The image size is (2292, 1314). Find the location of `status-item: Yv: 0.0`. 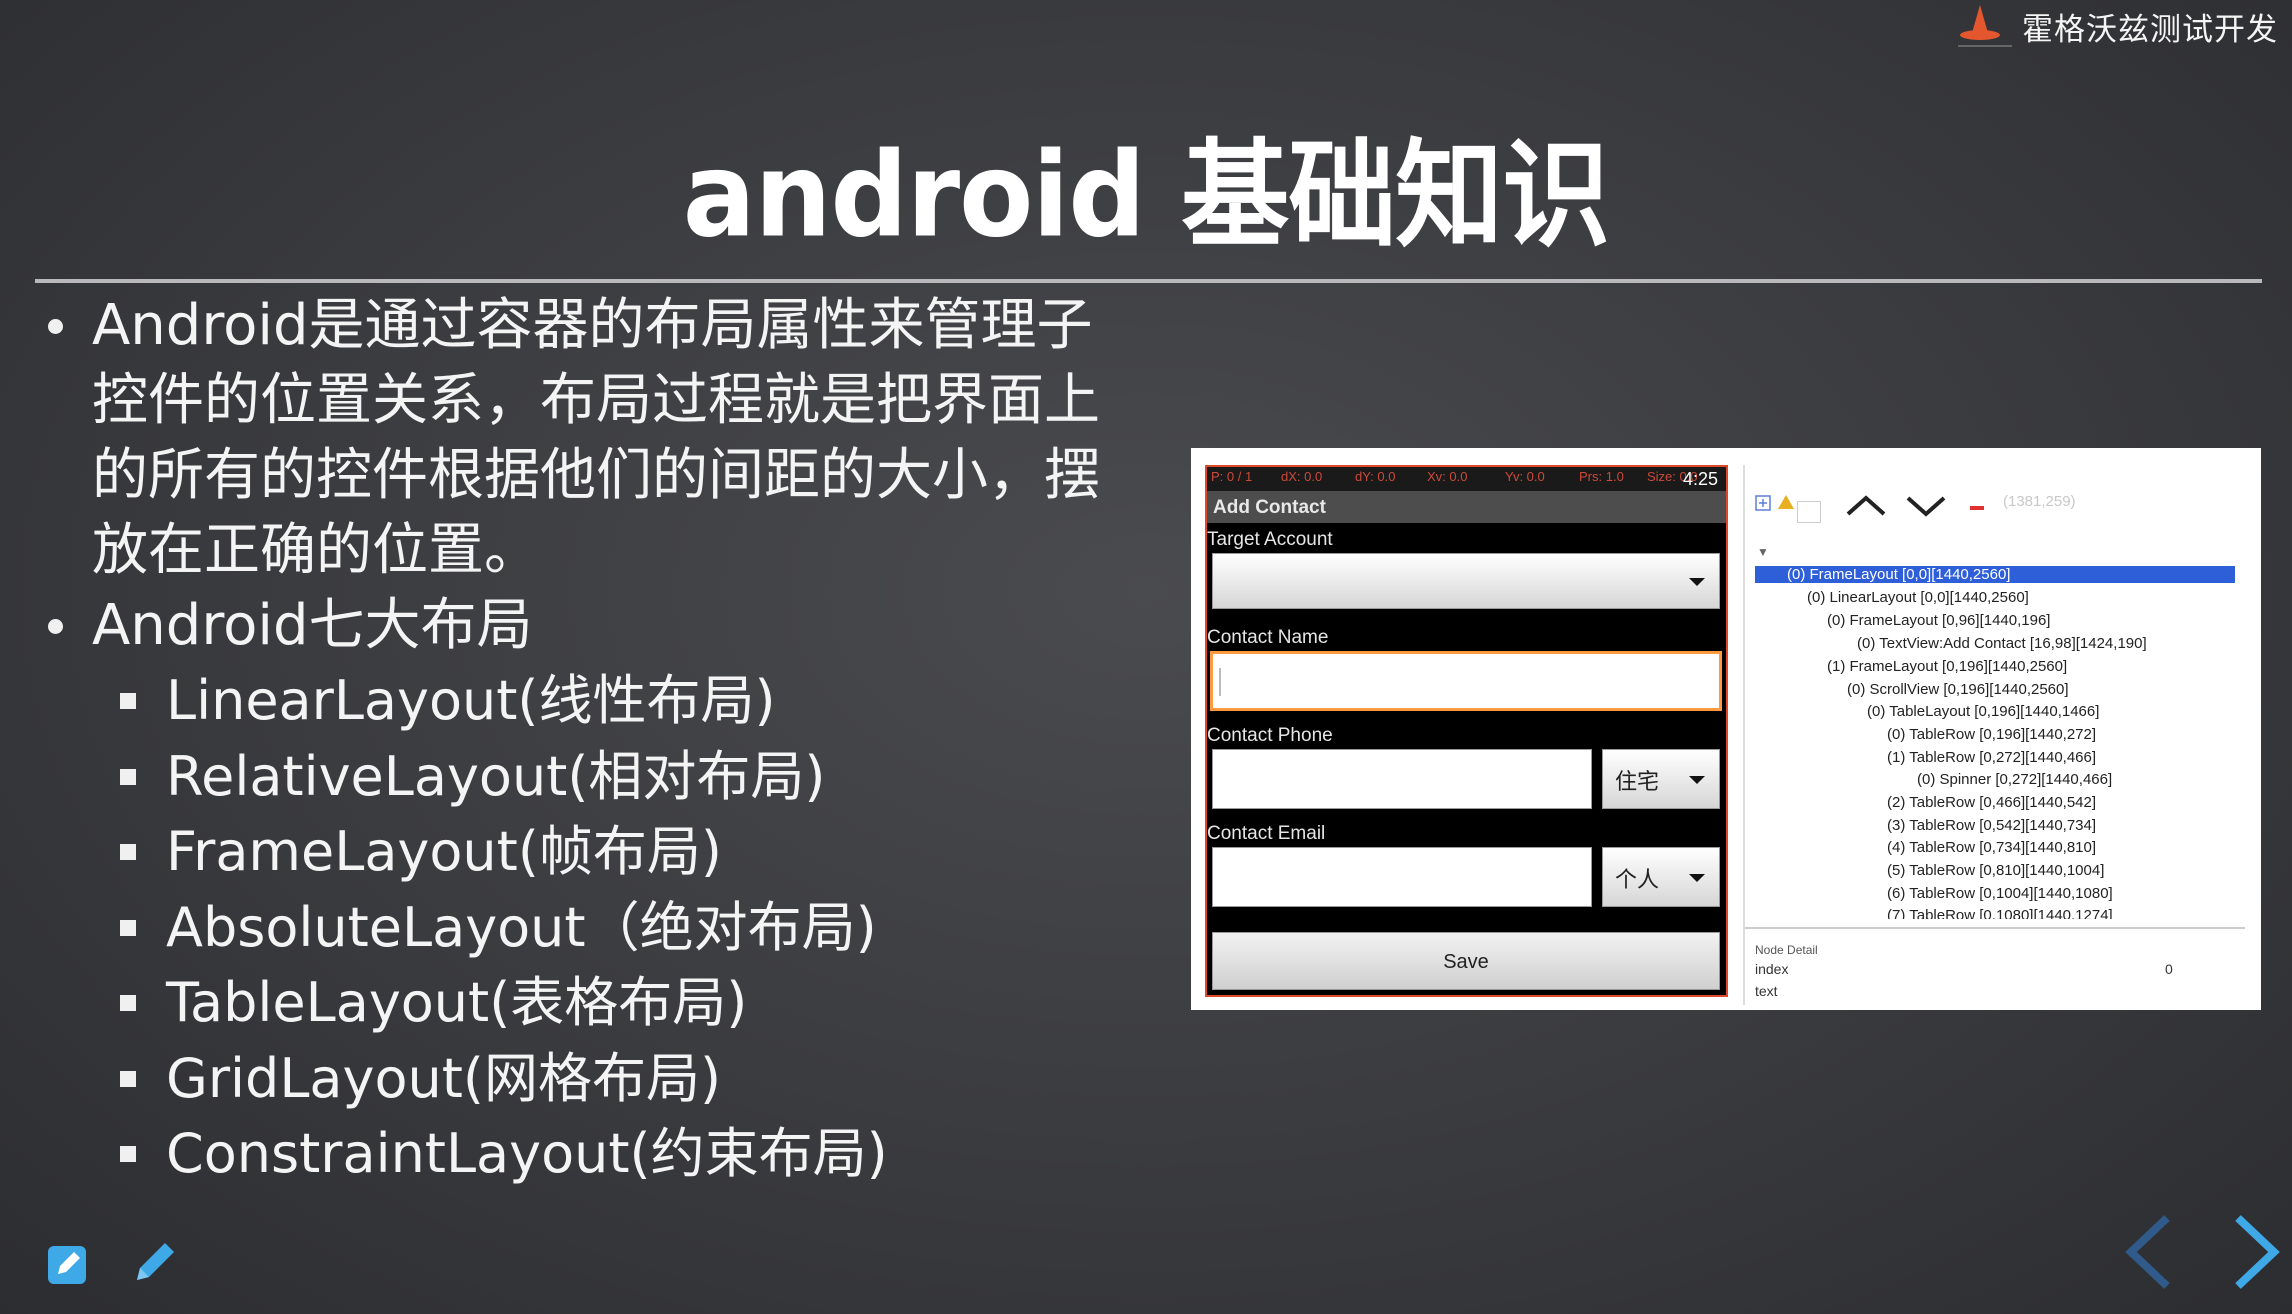

status-item: Yv: 0.0 is located at coordinates (1525, 476).